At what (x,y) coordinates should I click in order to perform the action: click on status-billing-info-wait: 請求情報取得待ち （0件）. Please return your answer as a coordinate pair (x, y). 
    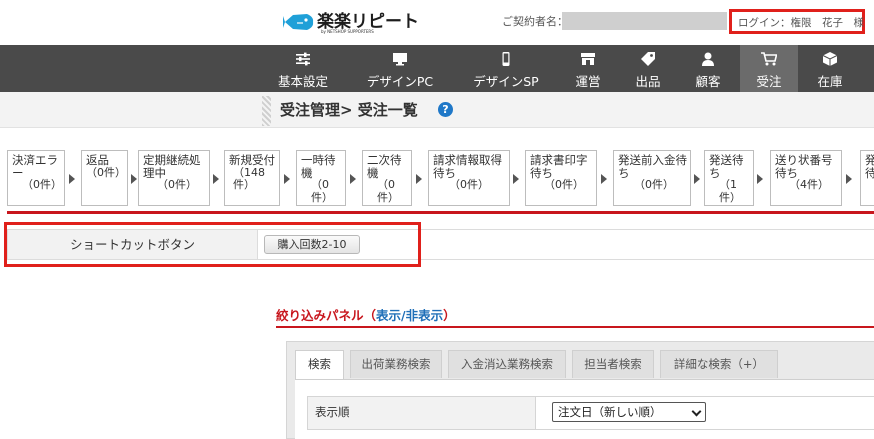
    Looking at the image, I should click on (469, 178).